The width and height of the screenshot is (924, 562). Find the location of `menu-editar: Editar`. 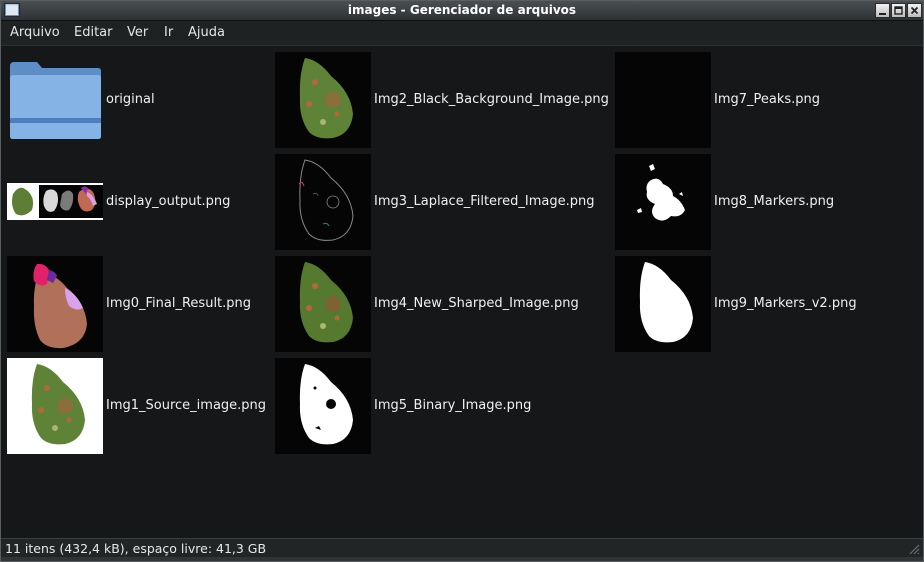

menu-editar: Editar is located at coordinates (93, 32).